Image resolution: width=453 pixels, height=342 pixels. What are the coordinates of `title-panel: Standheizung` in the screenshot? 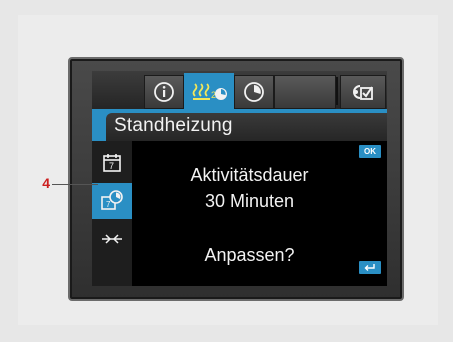 It's located at (246, 127).